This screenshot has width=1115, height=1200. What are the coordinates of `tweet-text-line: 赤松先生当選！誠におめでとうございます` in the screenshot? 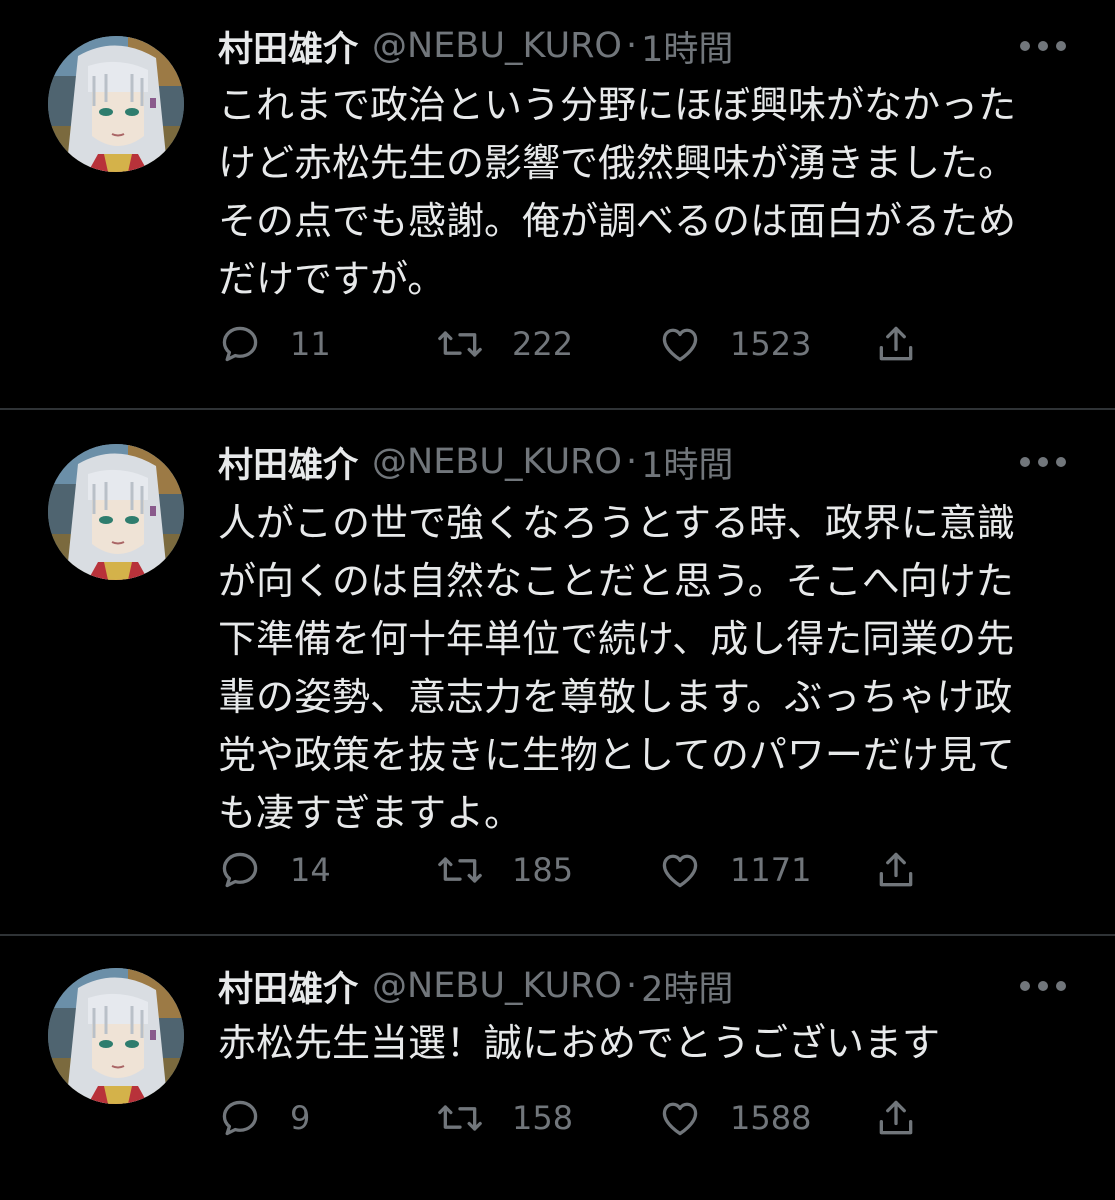 It's located at (579, 1043).